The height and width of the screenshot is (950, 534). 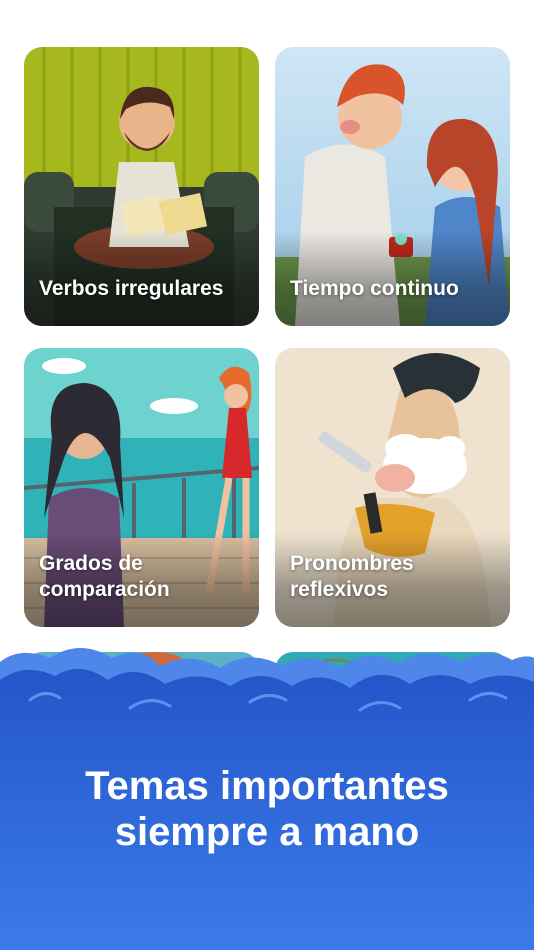 What do you see at coordinates (267, 809) in the screenshot?
I see `banner-headline: Temas importantes siempre a mano` at bounding box center [267, 809].